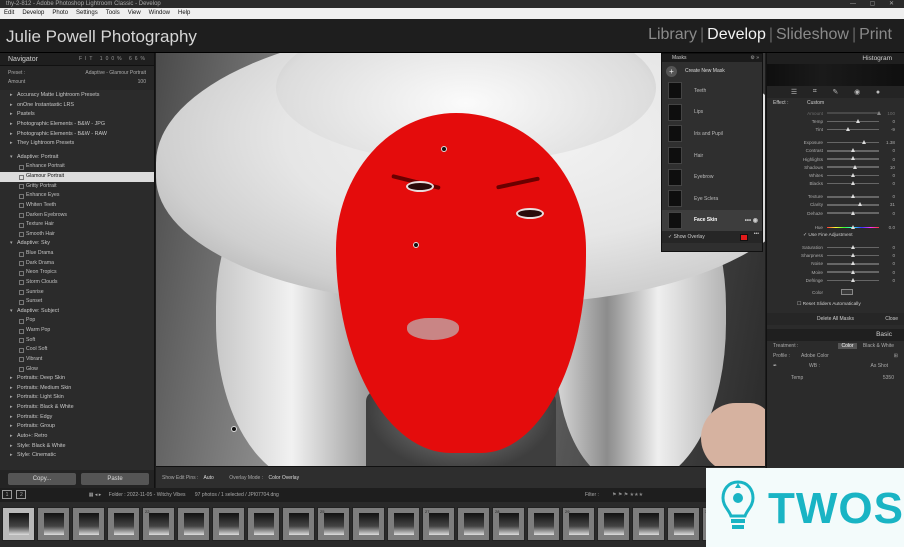  Describe the element at coordinates (77, 447) in the screenshot. I see `preset-group: ▸ Style: Black & White` at that location.